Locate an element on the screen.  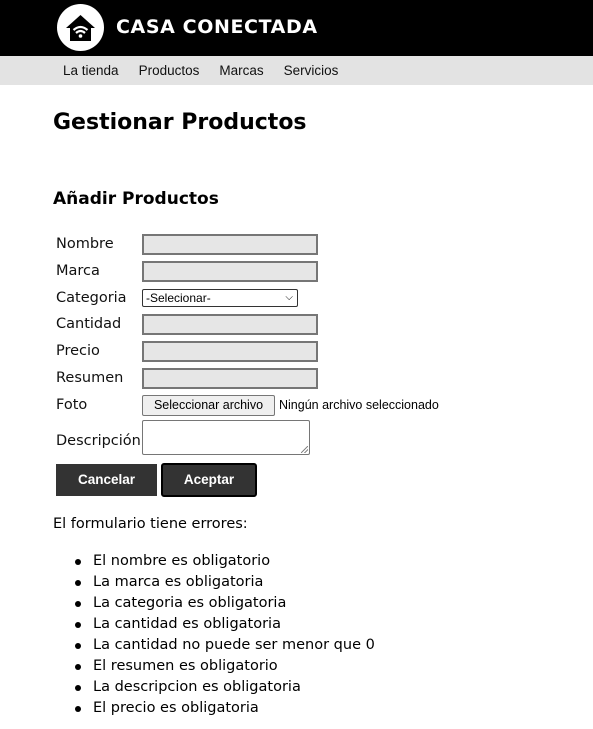
descripcion-label: Descripción is located at coordinates (98, 441).